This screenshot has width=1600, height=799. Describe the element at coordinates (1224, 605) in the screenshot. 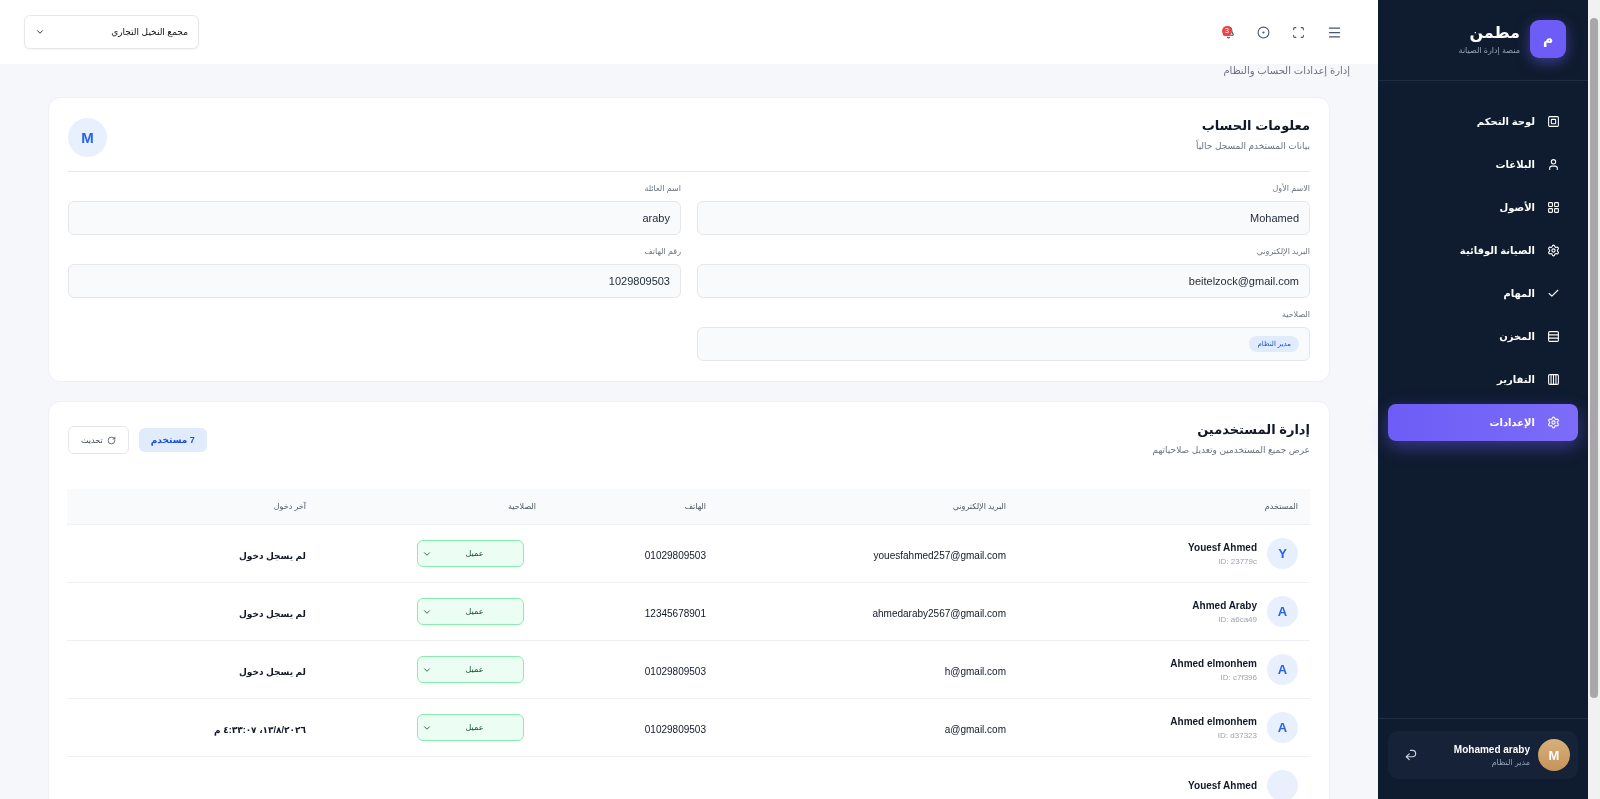

I see `user-name: Ahmed Araby` at that location.